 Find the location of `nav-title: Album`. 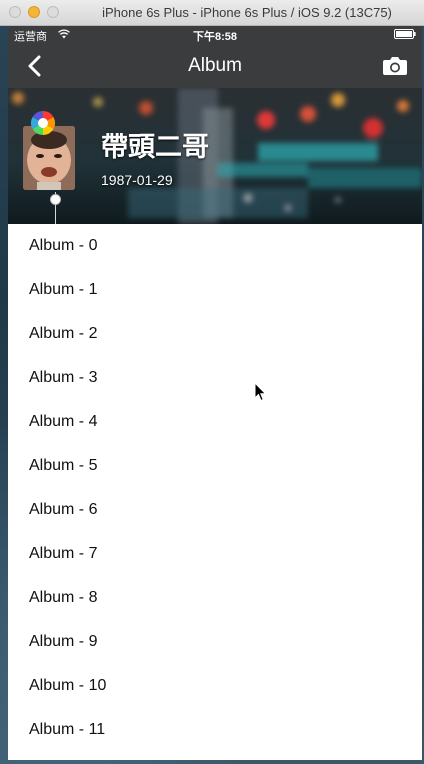

nav-title: Album is located at coordinates (215, 65).